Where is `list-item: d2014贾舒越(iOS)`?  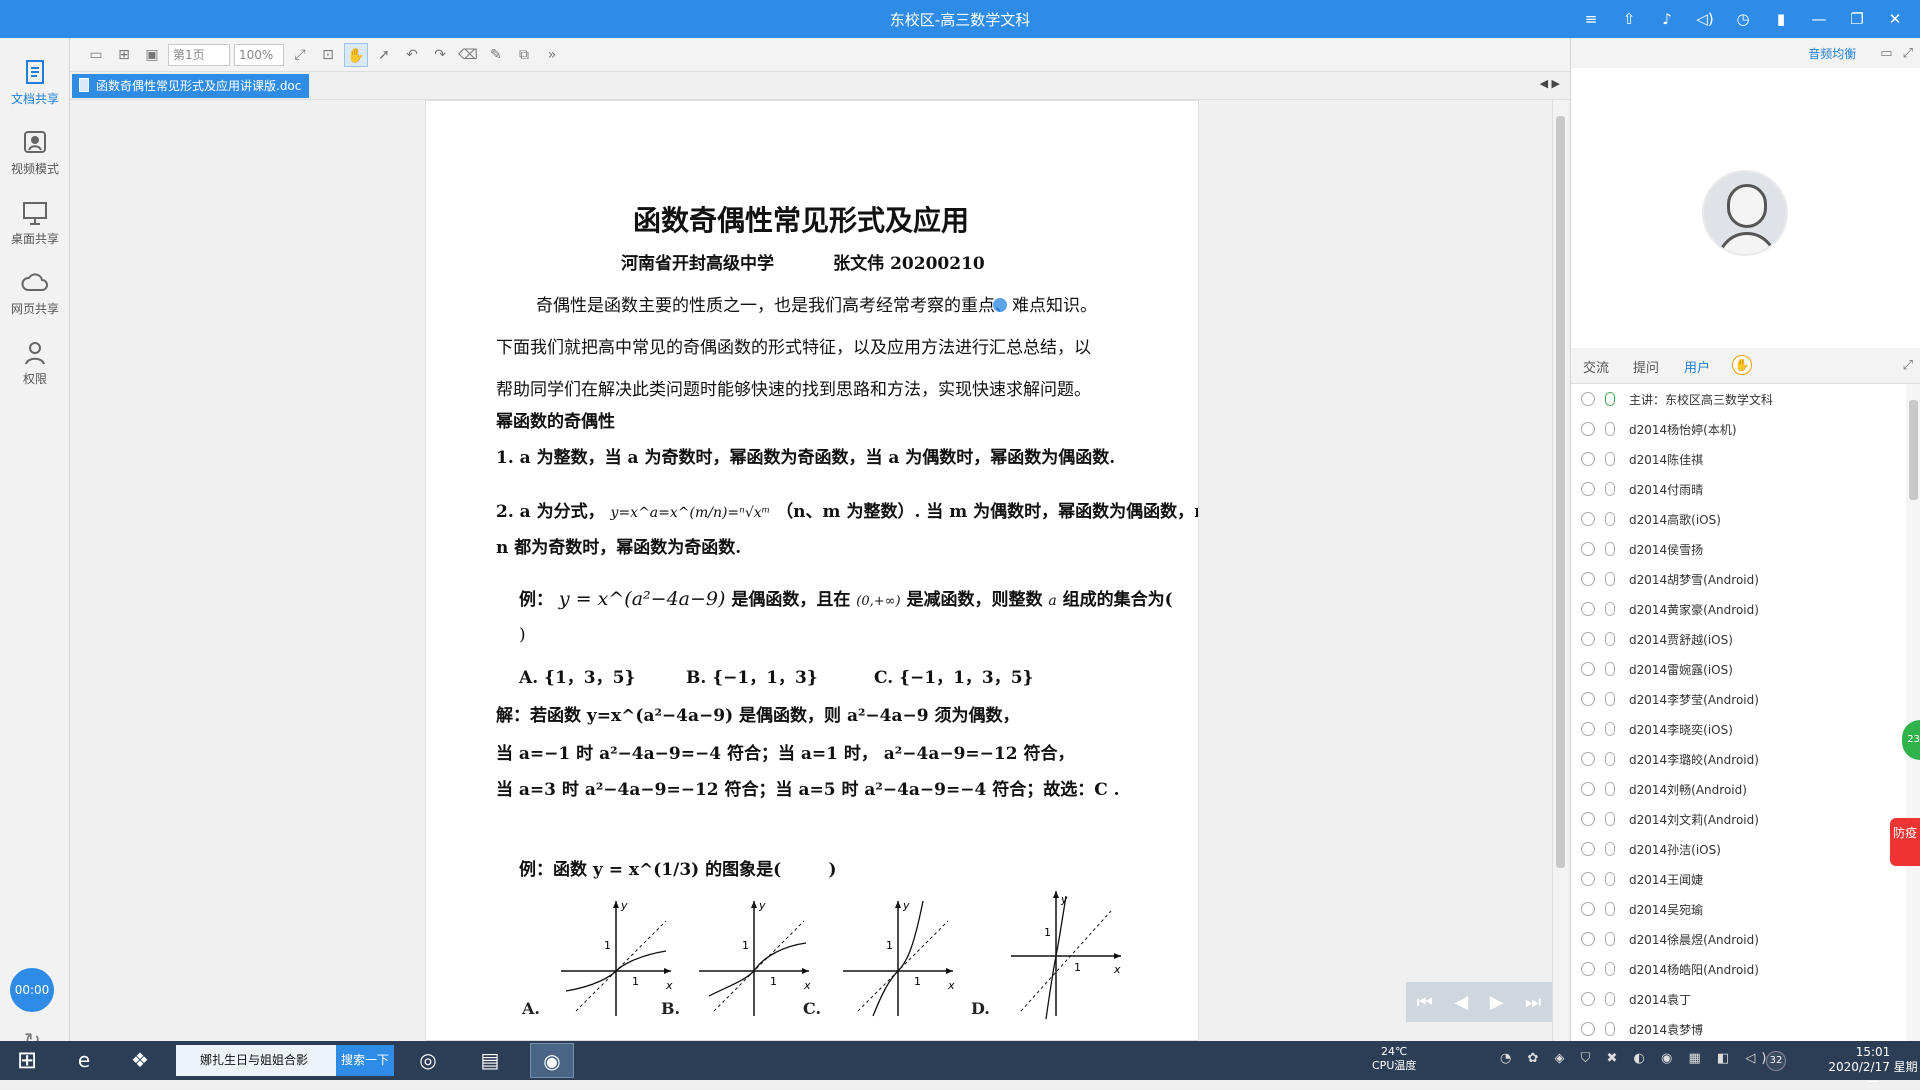
list-item: d2014贾舒越(iOS) is located at coordinates (1738, 639).